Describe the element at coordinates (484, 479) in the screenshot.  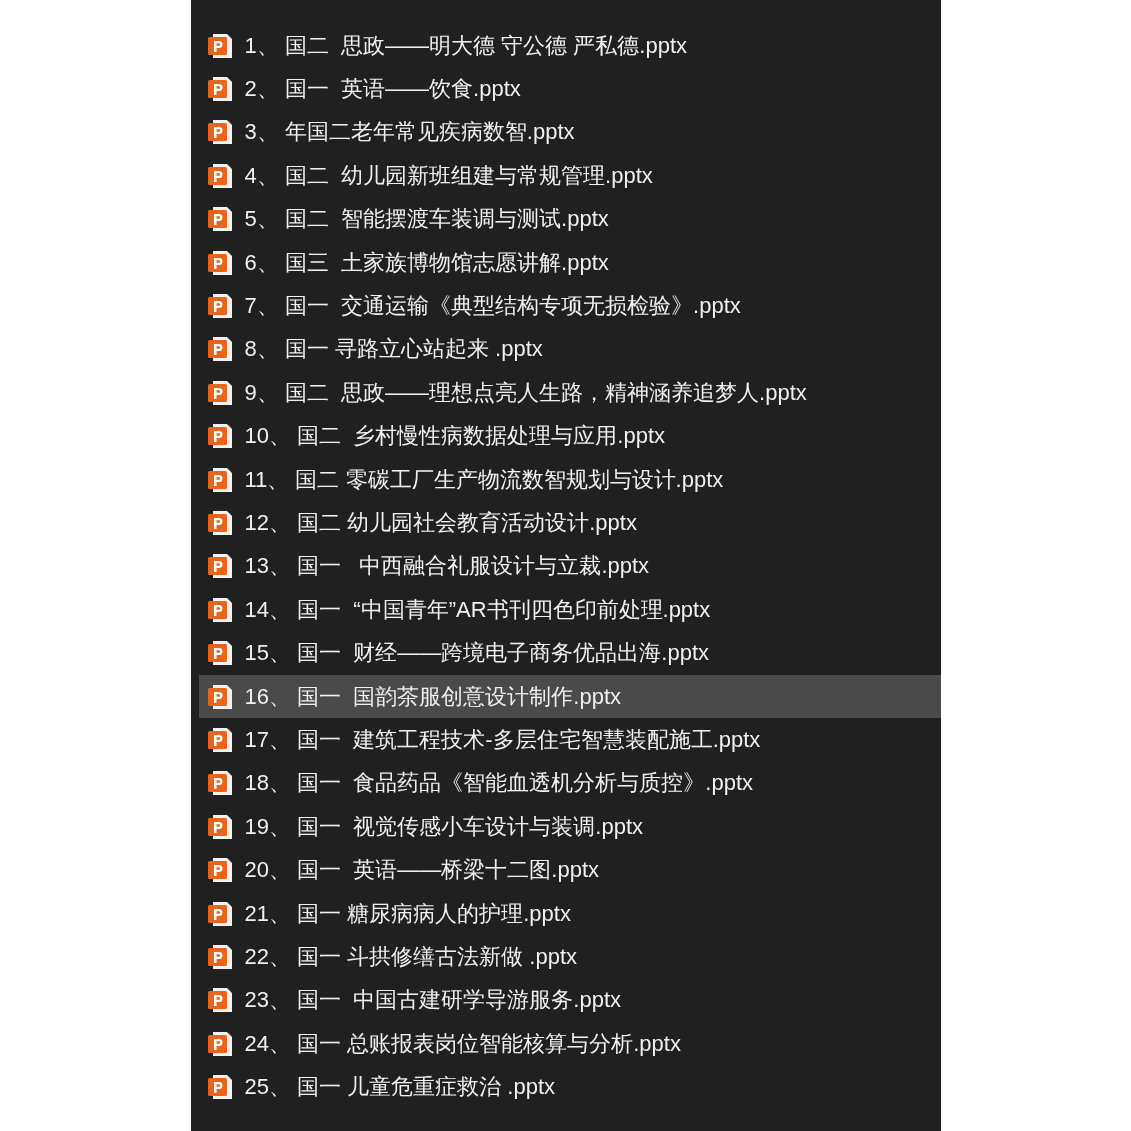
I see `file-name: 11、 国二 零碳工厂生产物流数智规划与设计.pptx` at that location.